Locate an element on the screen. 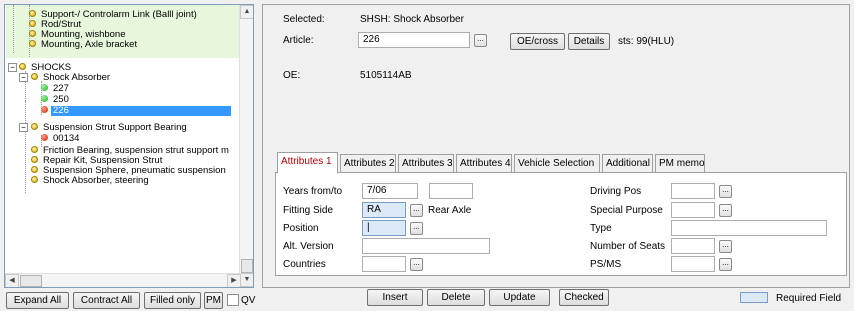 Image resolution: width=854 pixels, height=311 pixels. qv-checkbox is located at coordinates (233, 300).